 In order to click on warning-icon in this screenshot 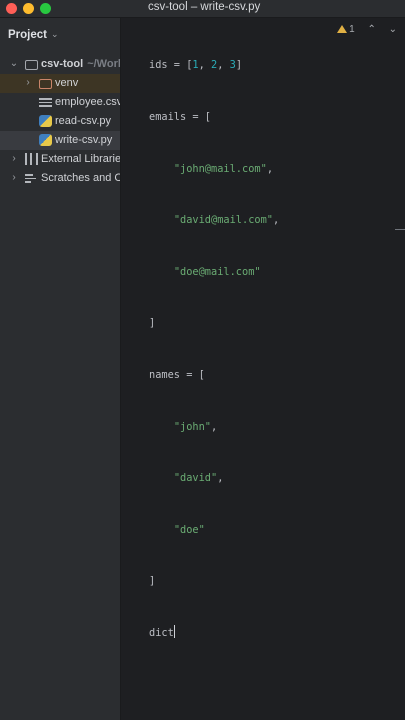, I will do `click(342, 29)`.